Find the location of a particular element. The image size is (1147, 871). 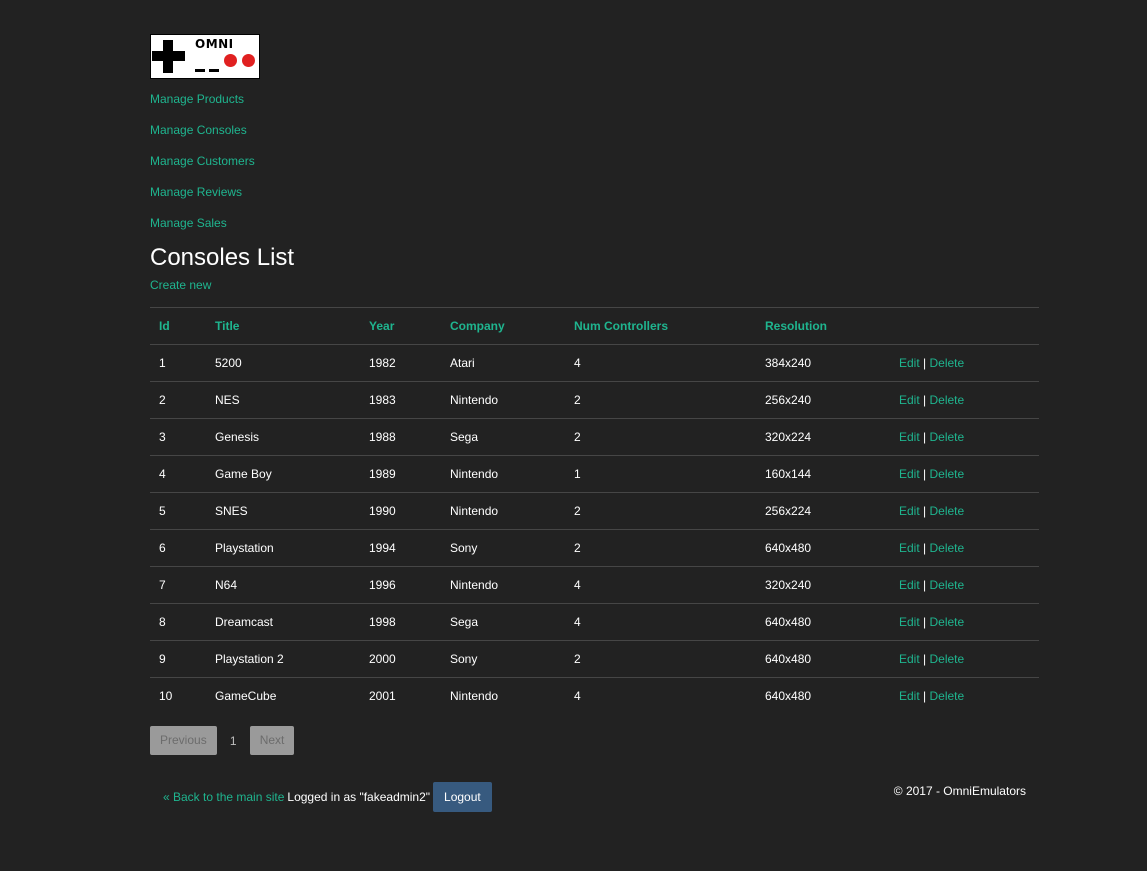

page-title: Consoles List is located at coordinates (222, 257).